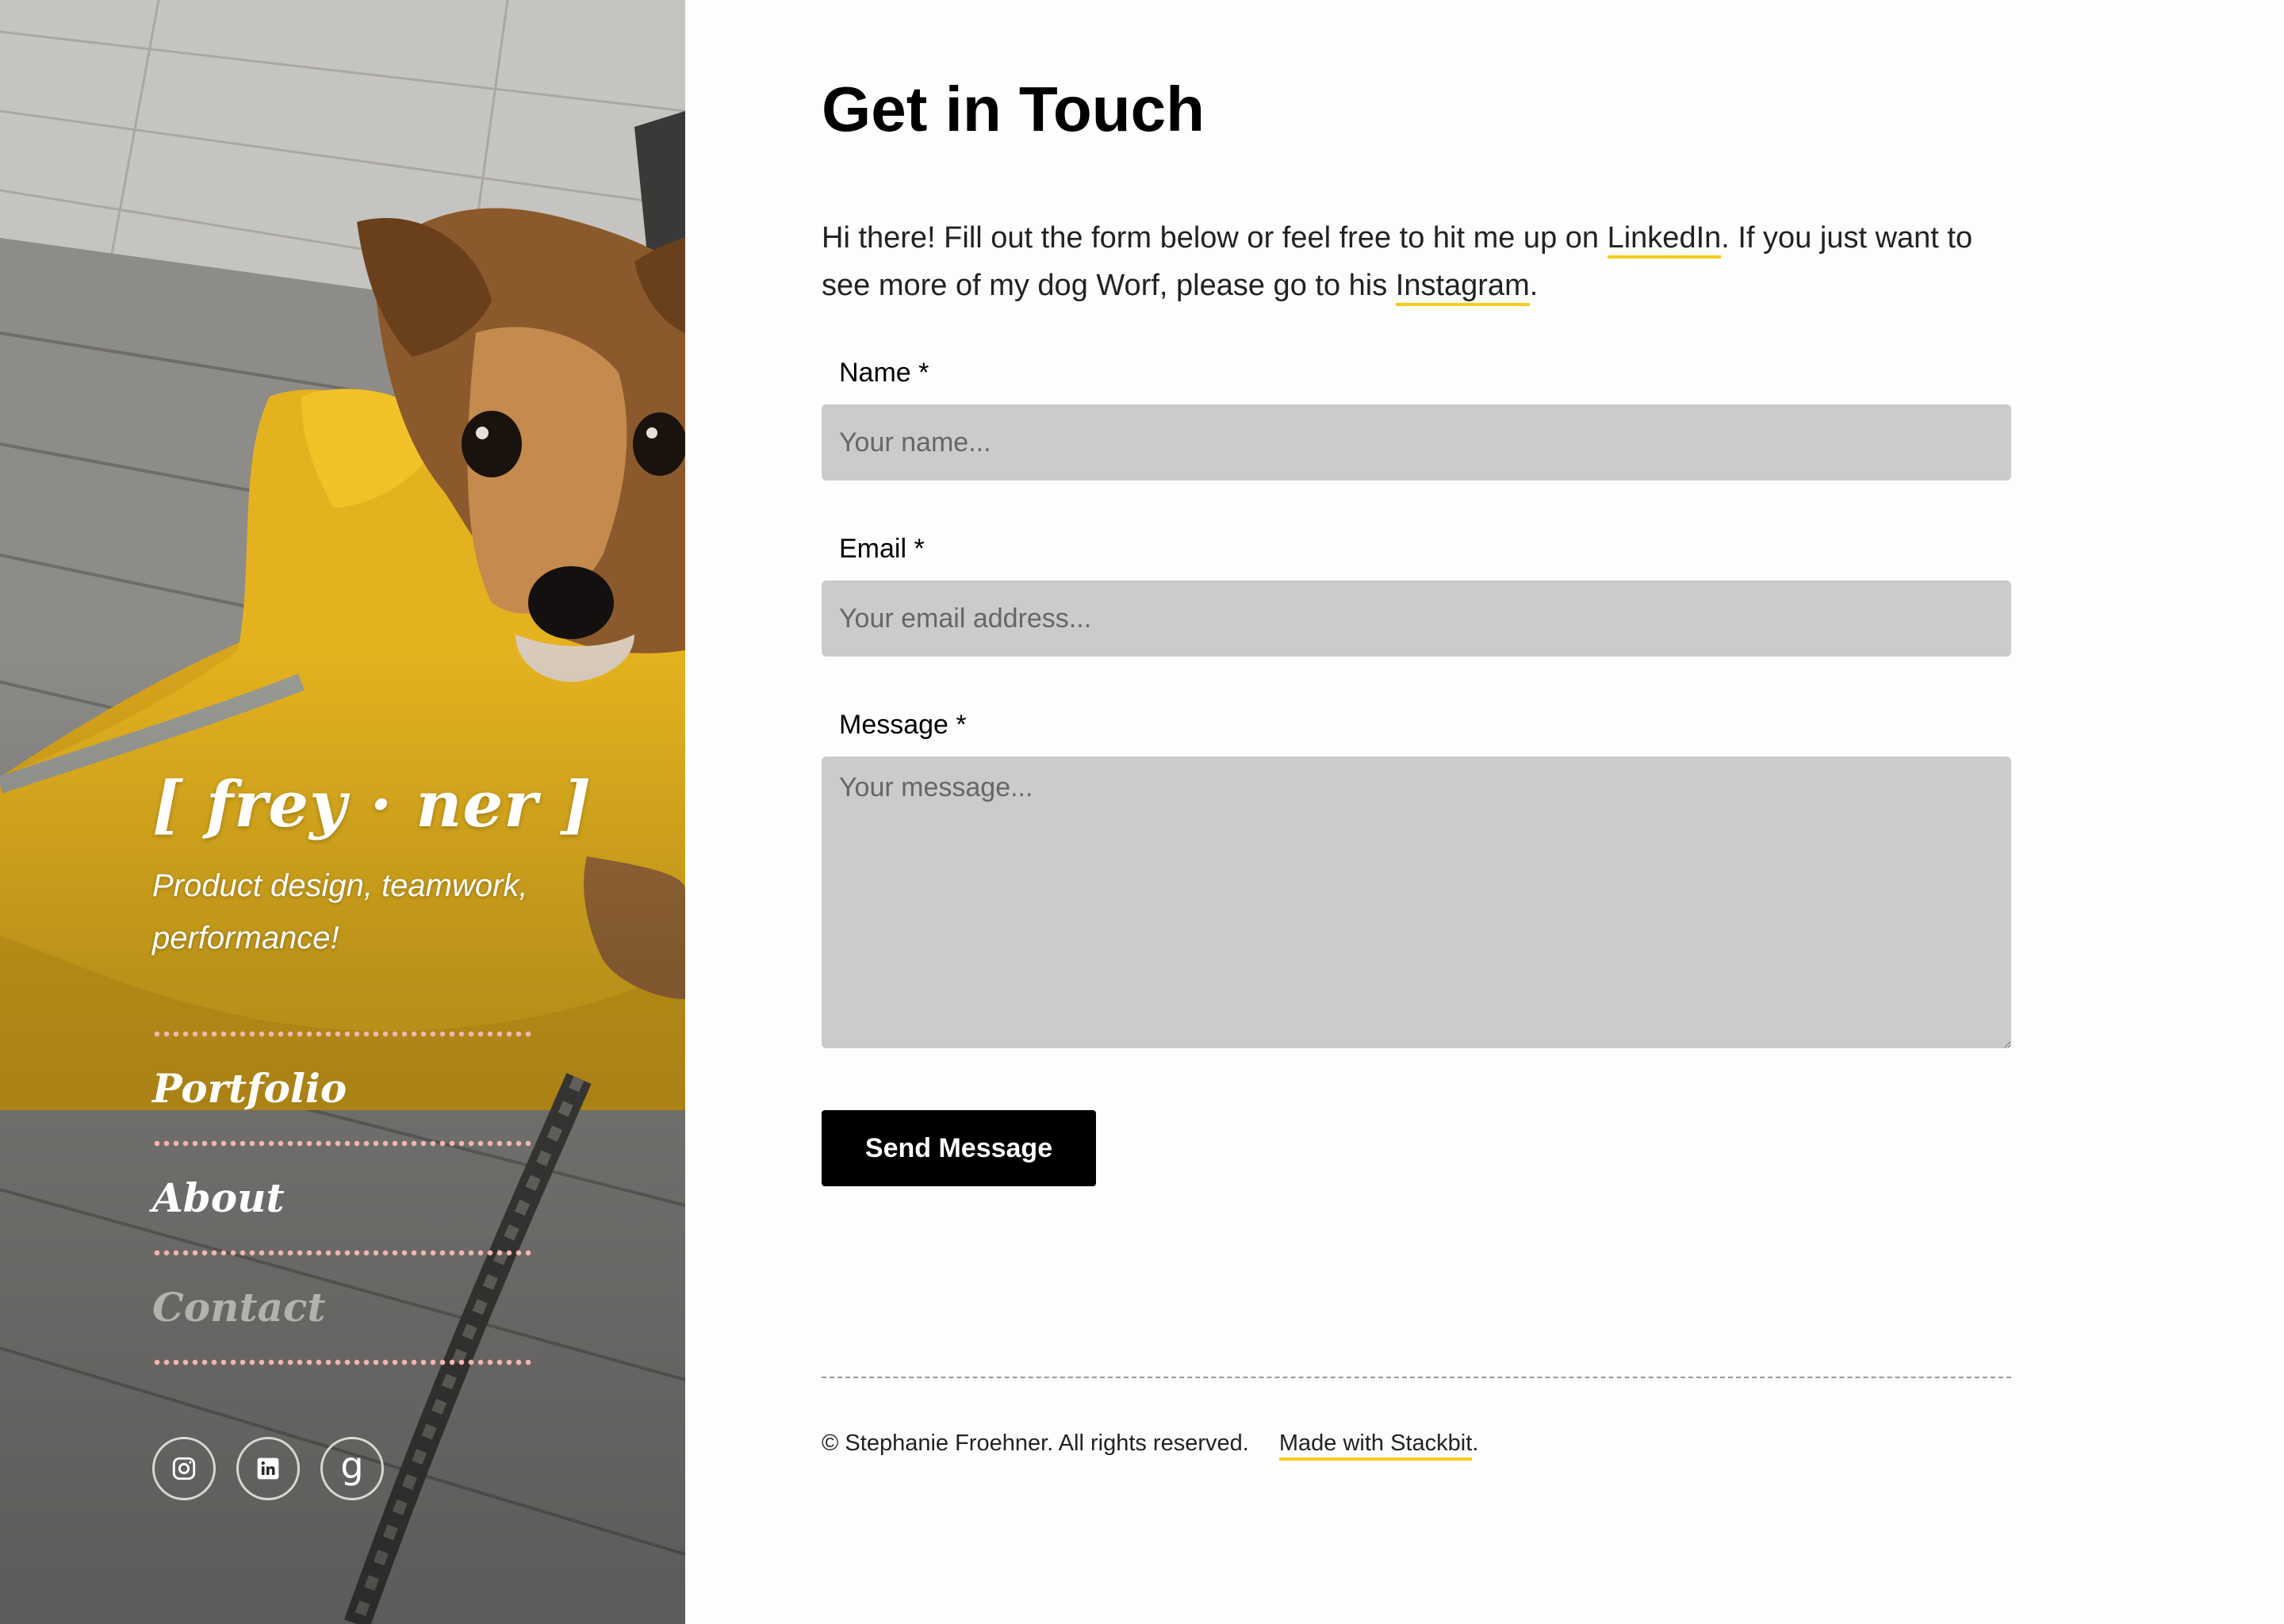 The height and width of the screenshot is (1624, 2284). What do you see at coordinates (340, 912) in the screenshot?
I see `site-tagline: Product design, teamwork, performance!` at bounding box center [340, 912].